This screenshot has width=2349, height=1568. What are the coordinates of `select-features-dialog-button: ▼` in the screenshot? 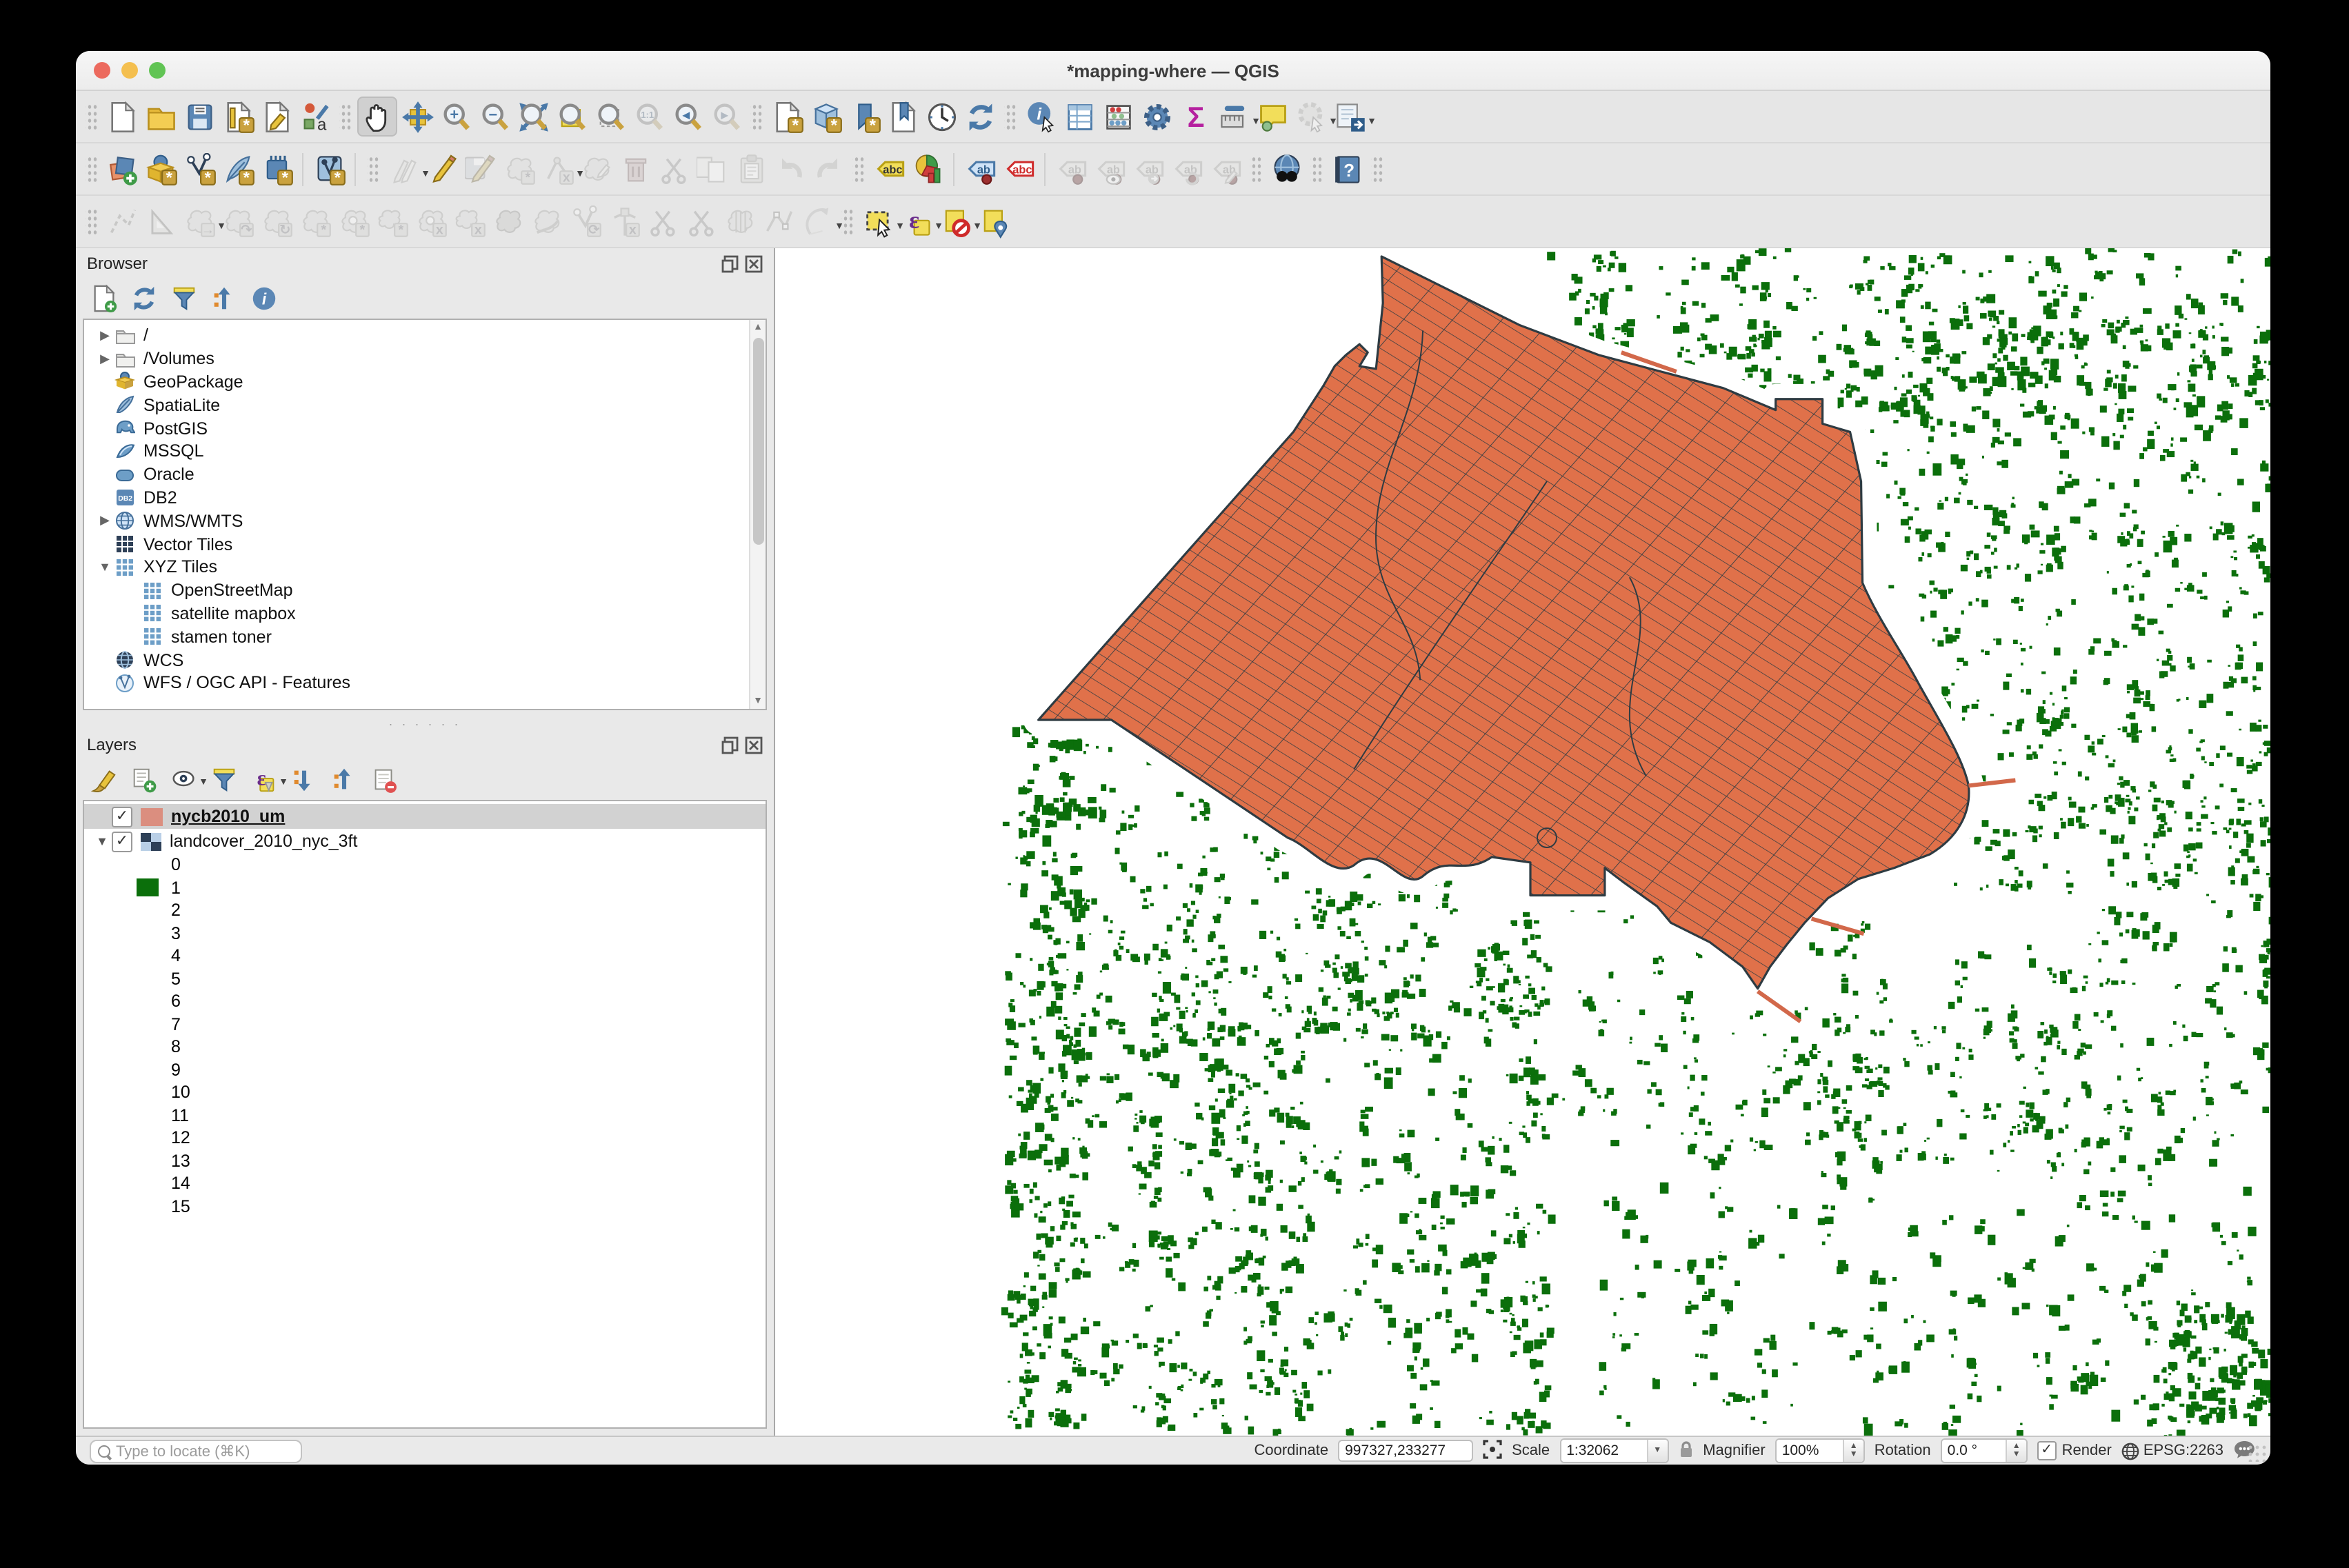 It's located at (1354, 116).